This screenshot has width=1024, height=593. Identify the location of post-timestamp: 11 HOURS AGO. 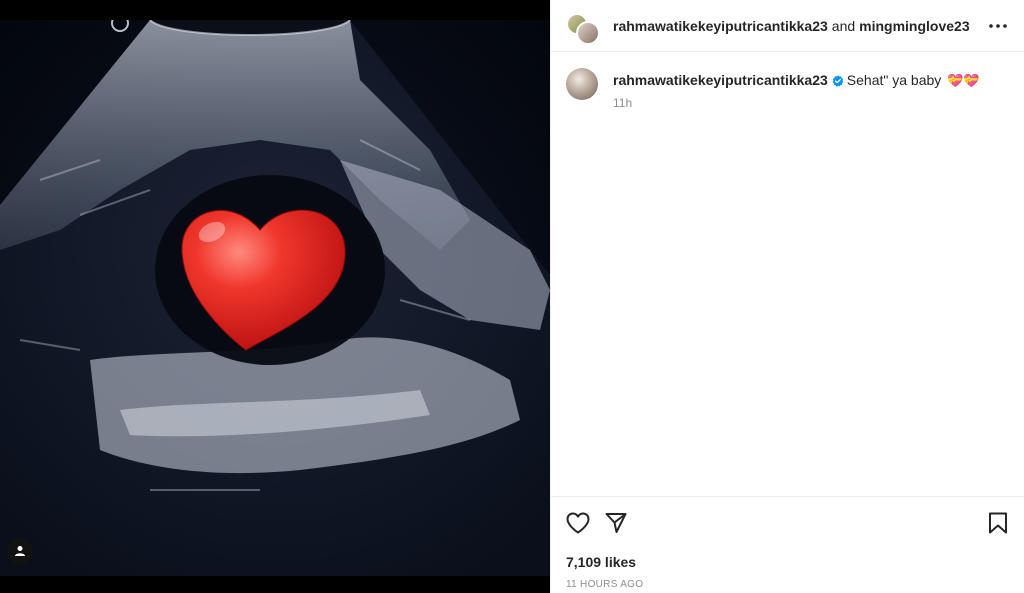
(788, 584).